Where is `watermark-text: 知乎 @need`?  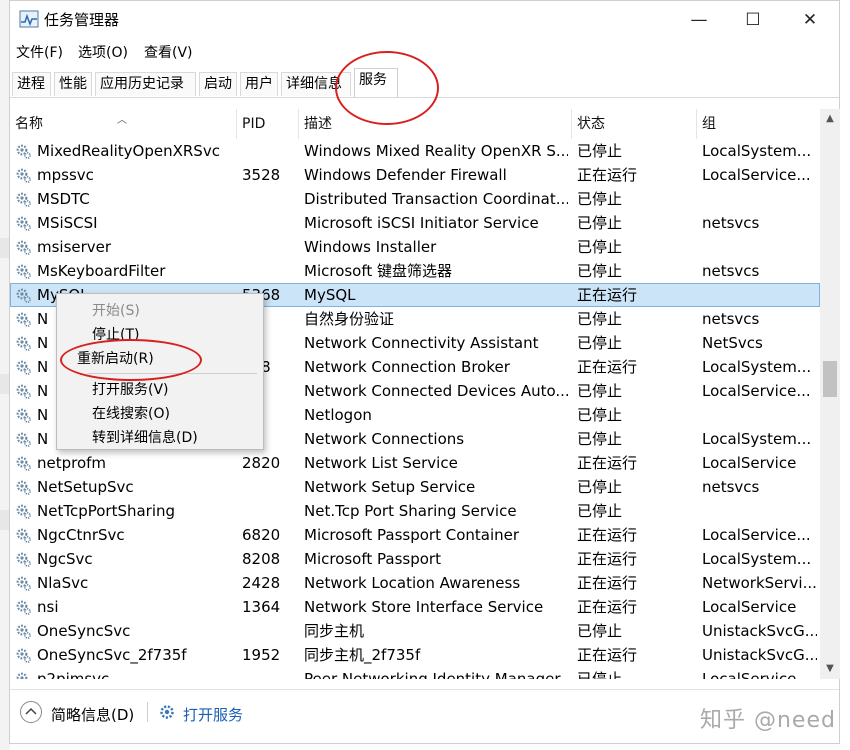
watermark-text: 知乎 @need is located at coordinates (768, 720).